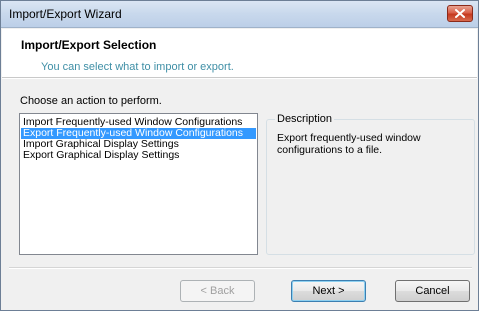  Describe the element at coordinates (432, 291) in the screenshot. I see `cancel-button: Cancel` at that location.